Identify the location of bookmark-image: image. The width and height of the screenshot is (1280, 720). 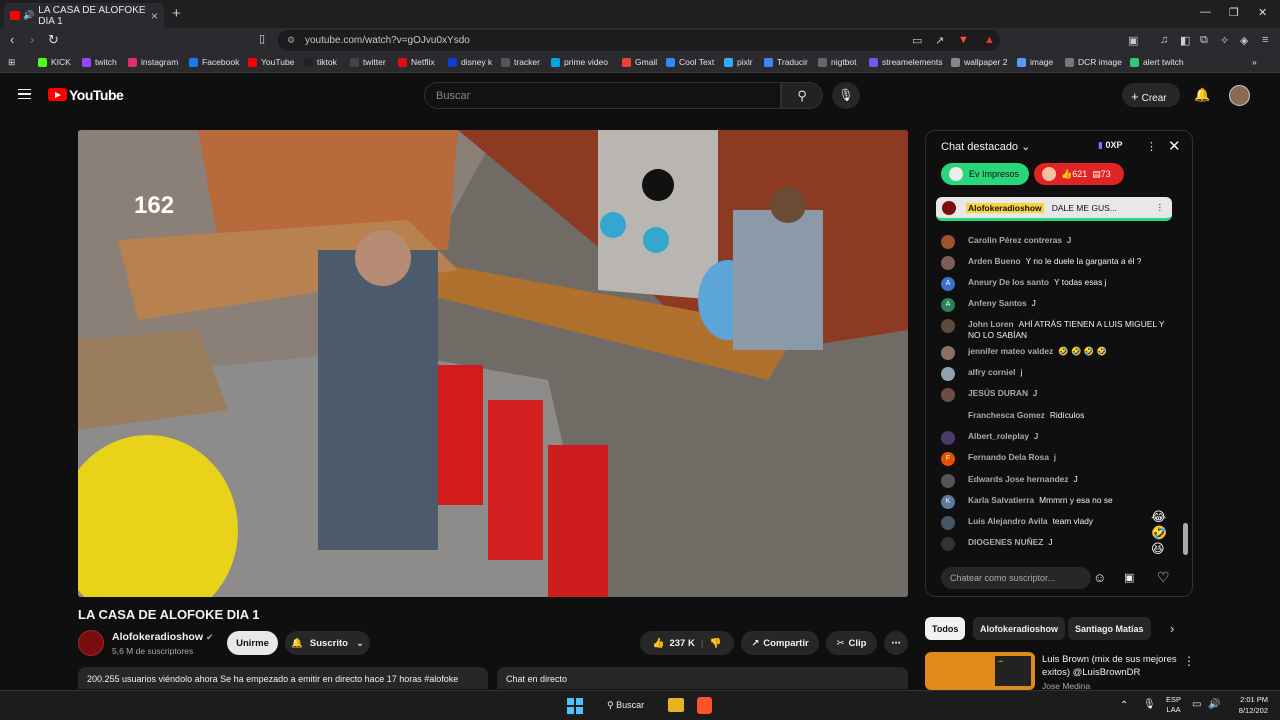
(1035, 62).